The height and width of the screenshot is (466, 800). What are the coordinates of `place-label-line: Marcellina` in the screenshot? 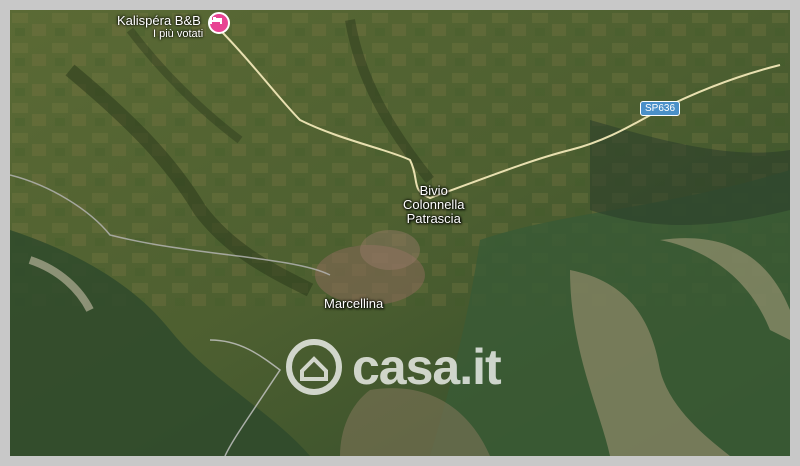 It's located at (354, 303).